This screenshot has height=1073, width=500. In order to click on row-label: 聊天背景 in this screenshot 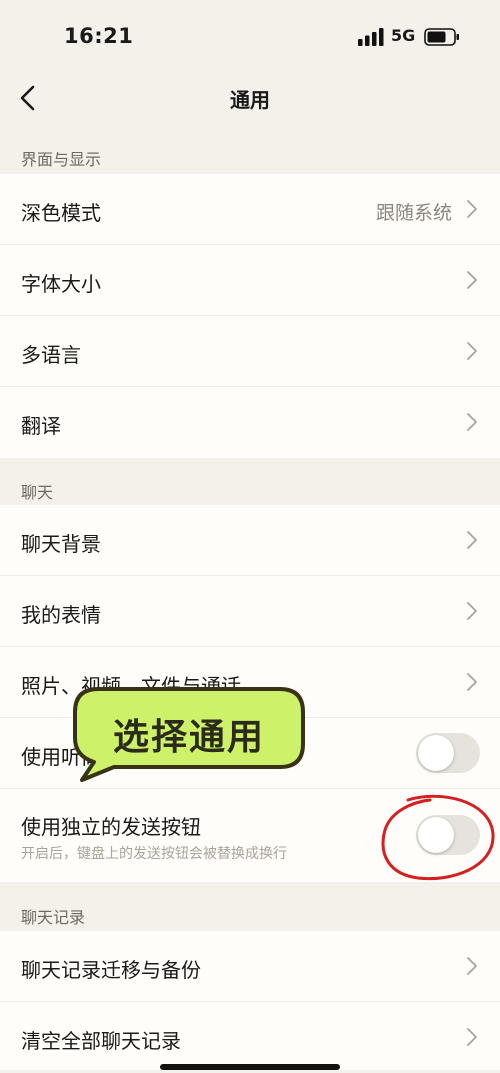, I will do `click(61, 544)`.